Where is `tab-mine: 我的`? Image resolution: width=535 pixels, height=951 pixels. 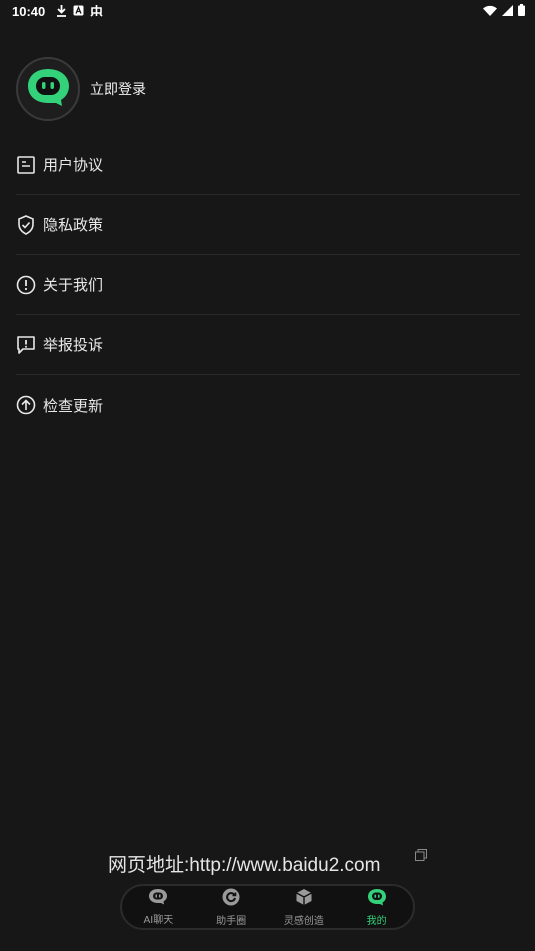 tab-mine: 我的 is located at coordinates (376, 907).